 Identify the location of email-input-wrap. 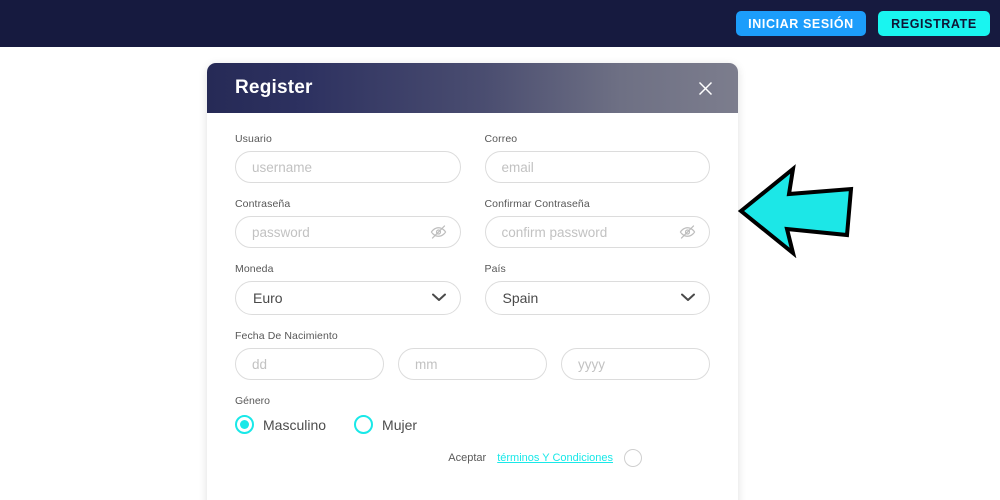
(597, 167).